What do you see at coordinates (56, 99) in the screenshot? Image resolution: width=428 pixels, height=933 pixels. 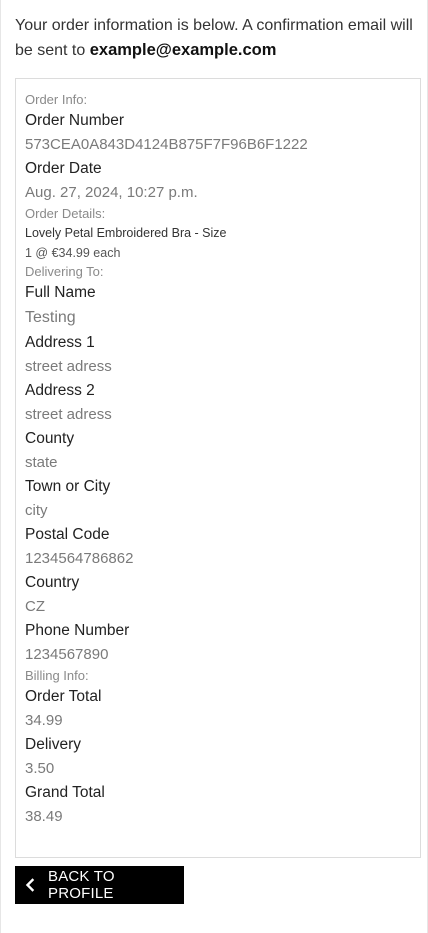 I see `order-info-heading: Order Info:` at bounding box center [56, 99].